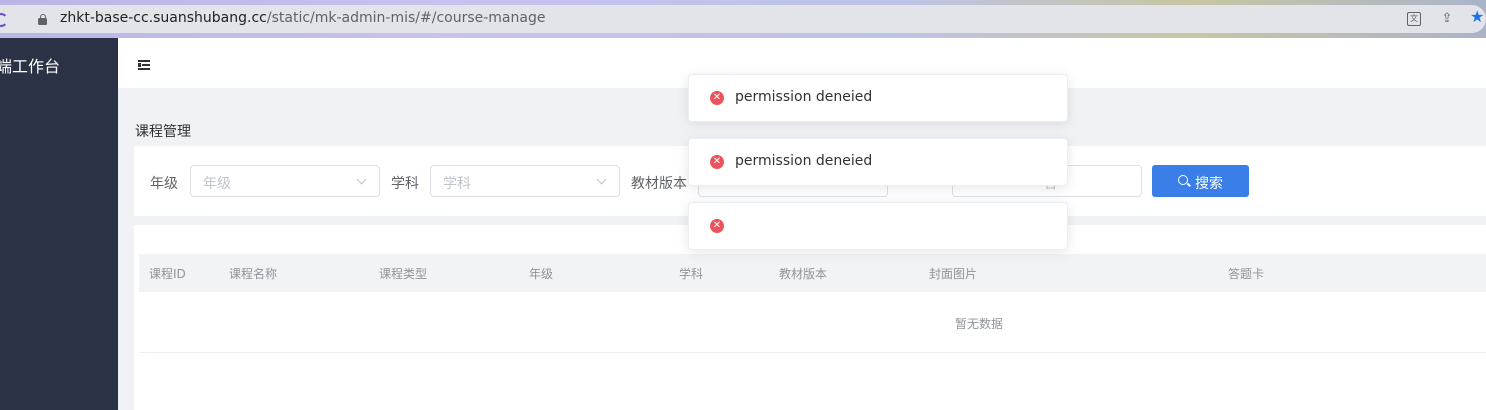 The image size is (1486, 410). Describe the element at coordinates (691, 274) in the screenshot. I see `column-header: 学科` at that location.